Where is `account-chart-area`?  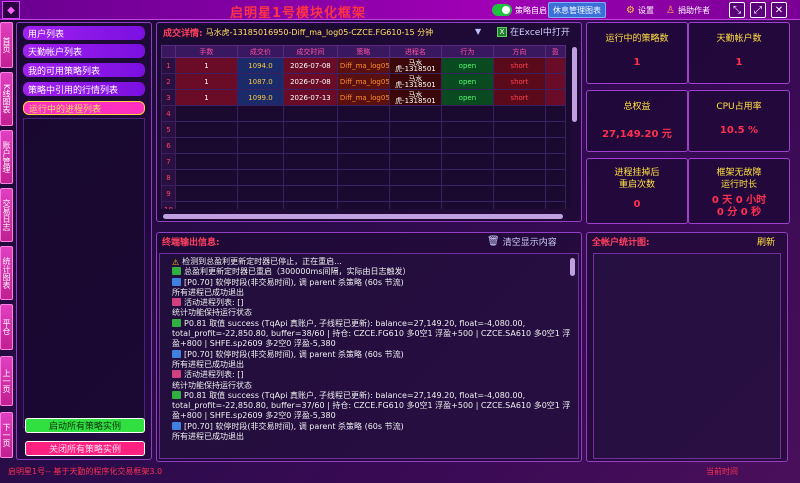 account-chart-area is located at coordinates (687, 356).